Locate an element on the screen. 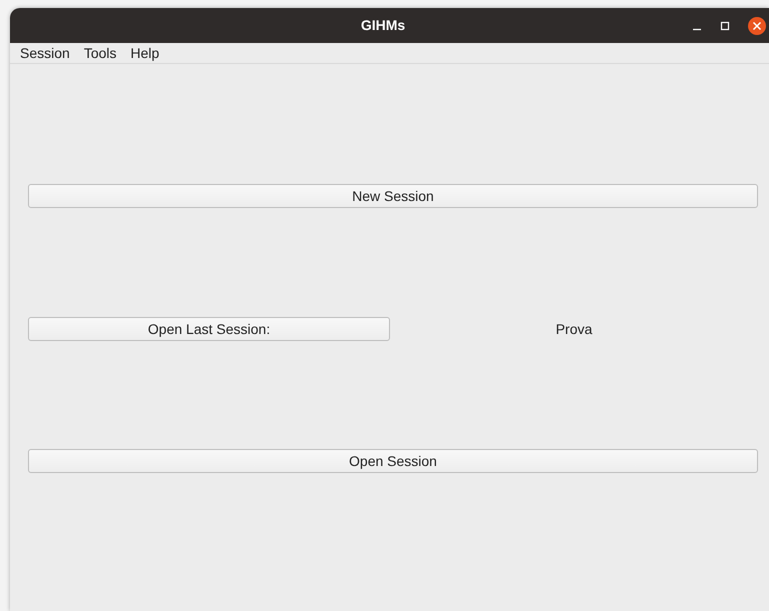 The width and height of the screenshot is (769, 611). open-session-button: Open Session is located at coordinates (393, 461).